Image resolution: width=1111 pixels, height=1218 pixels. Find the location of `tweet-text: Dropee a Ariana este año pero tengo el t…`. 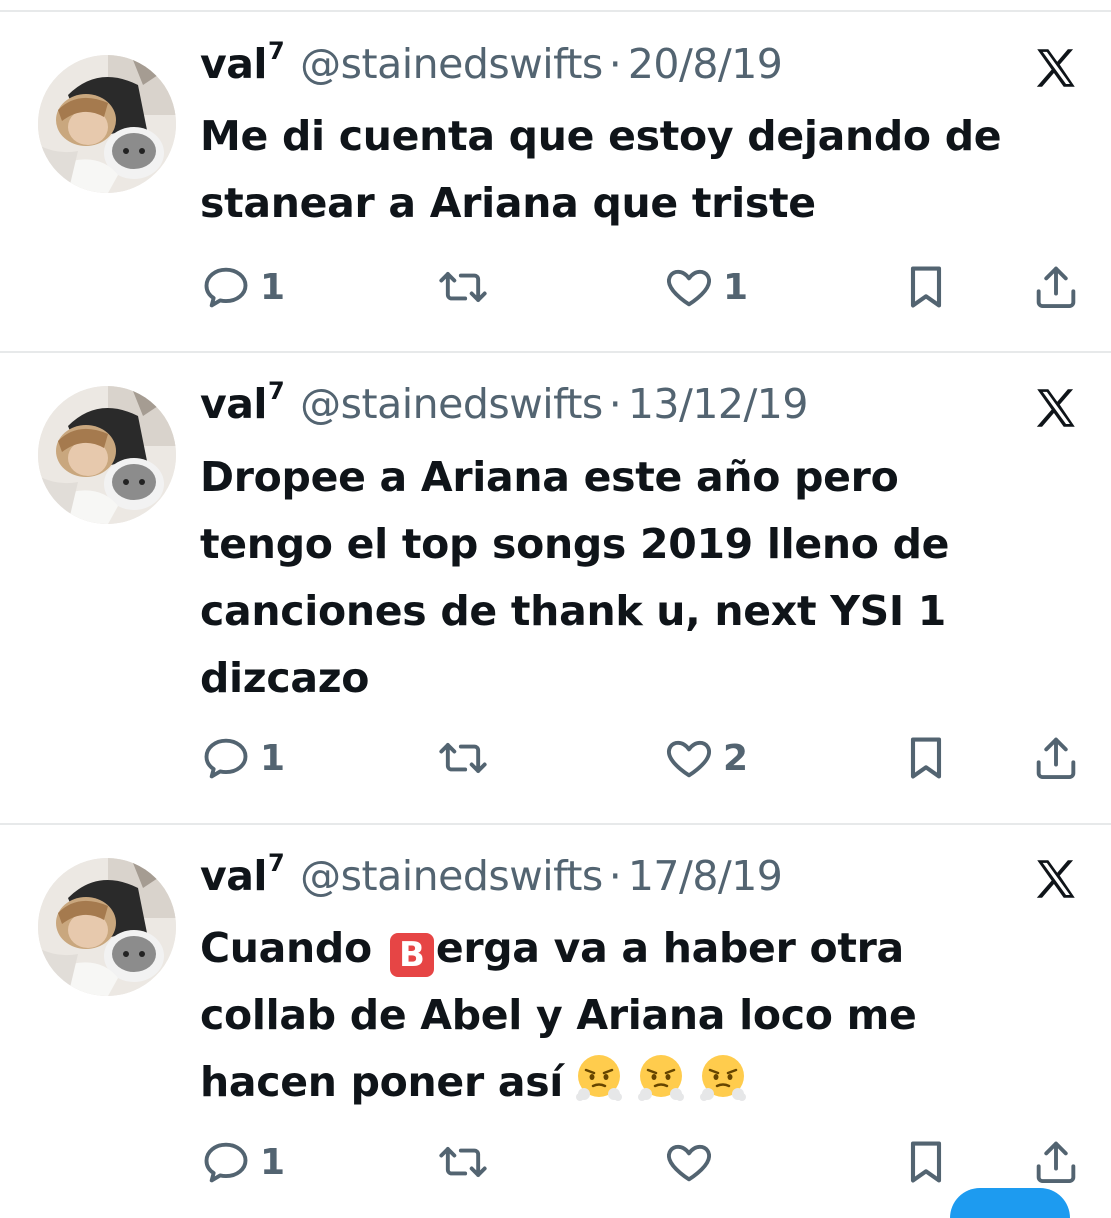

tweet-text: Dropee a Ariana este año pero tengo el t… is located at coordinates (575, 577).